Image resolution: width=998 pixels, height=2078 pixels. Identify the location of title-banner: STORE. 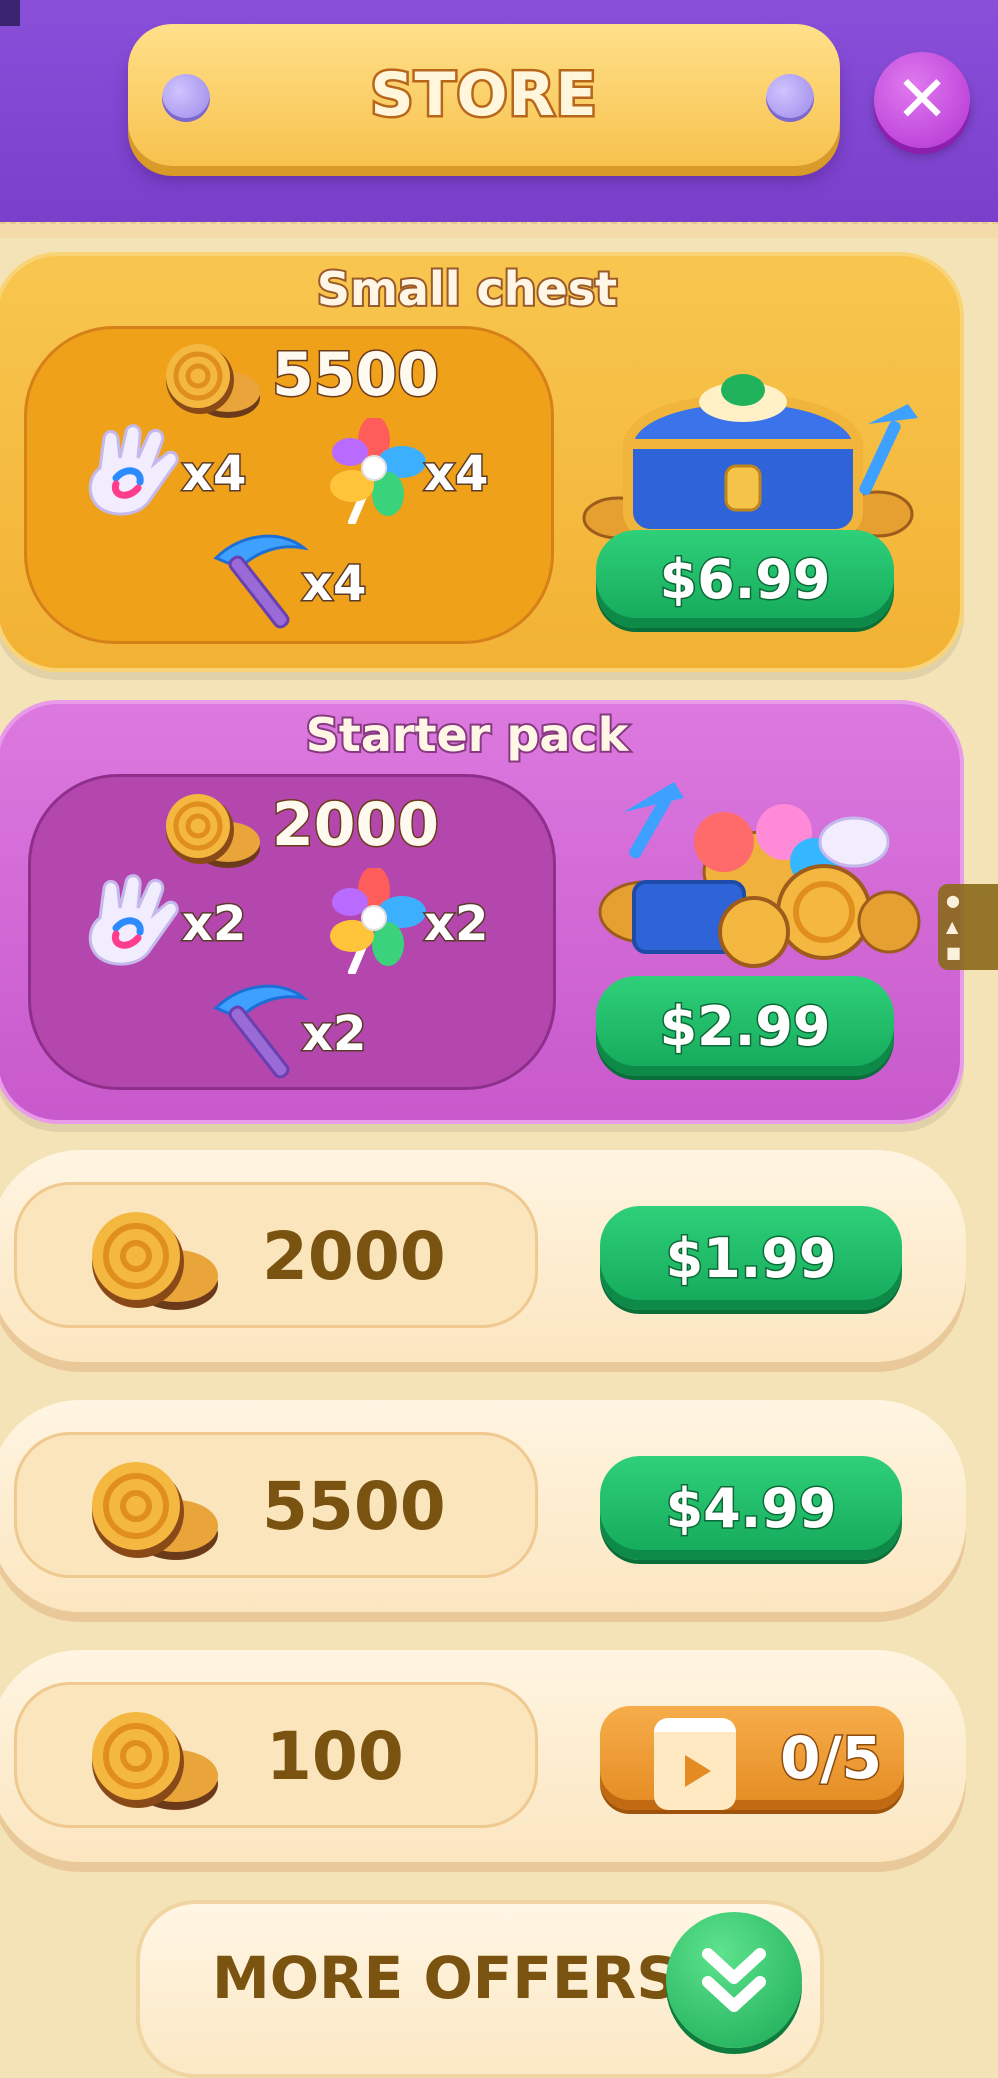
(484, 95).